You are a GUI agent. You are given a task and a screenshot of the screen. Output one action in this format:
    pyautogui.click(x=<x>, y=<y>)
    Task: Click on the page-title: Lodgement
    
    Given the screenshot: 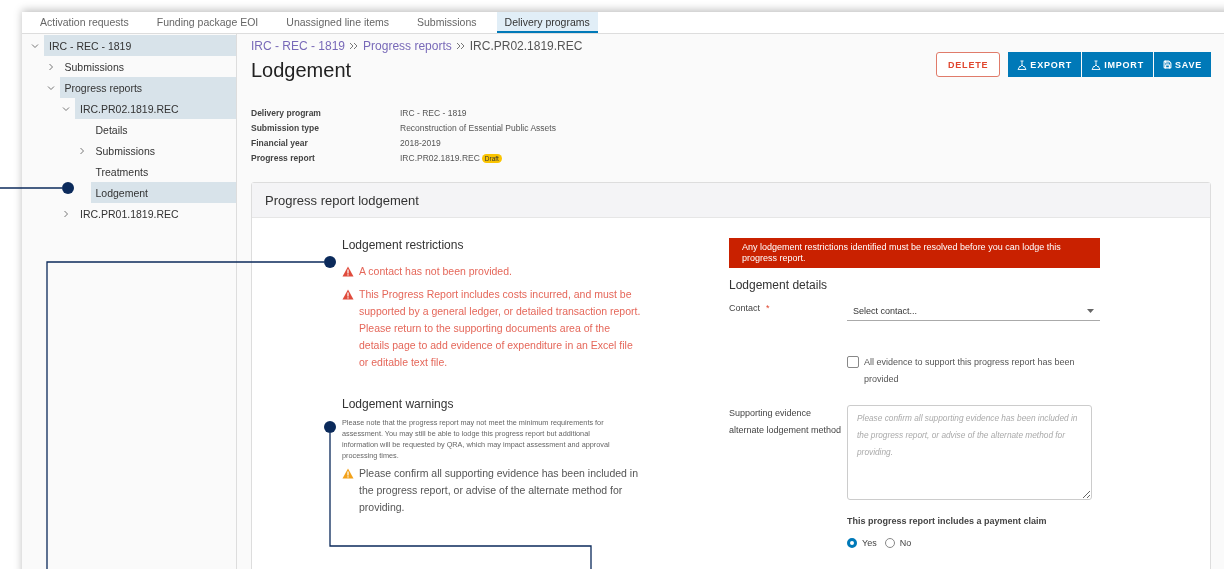 What is the action you would take?
    pyautogui.click(x=302, y=70)
    